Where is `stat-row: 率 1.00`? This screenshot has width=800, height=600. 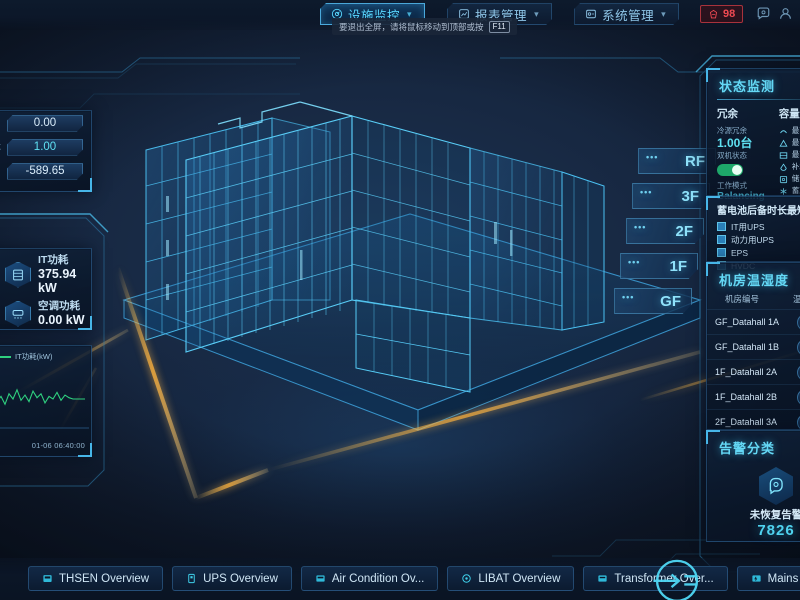
stat-row: 率 1.00 is located at coordinates (45, 147).